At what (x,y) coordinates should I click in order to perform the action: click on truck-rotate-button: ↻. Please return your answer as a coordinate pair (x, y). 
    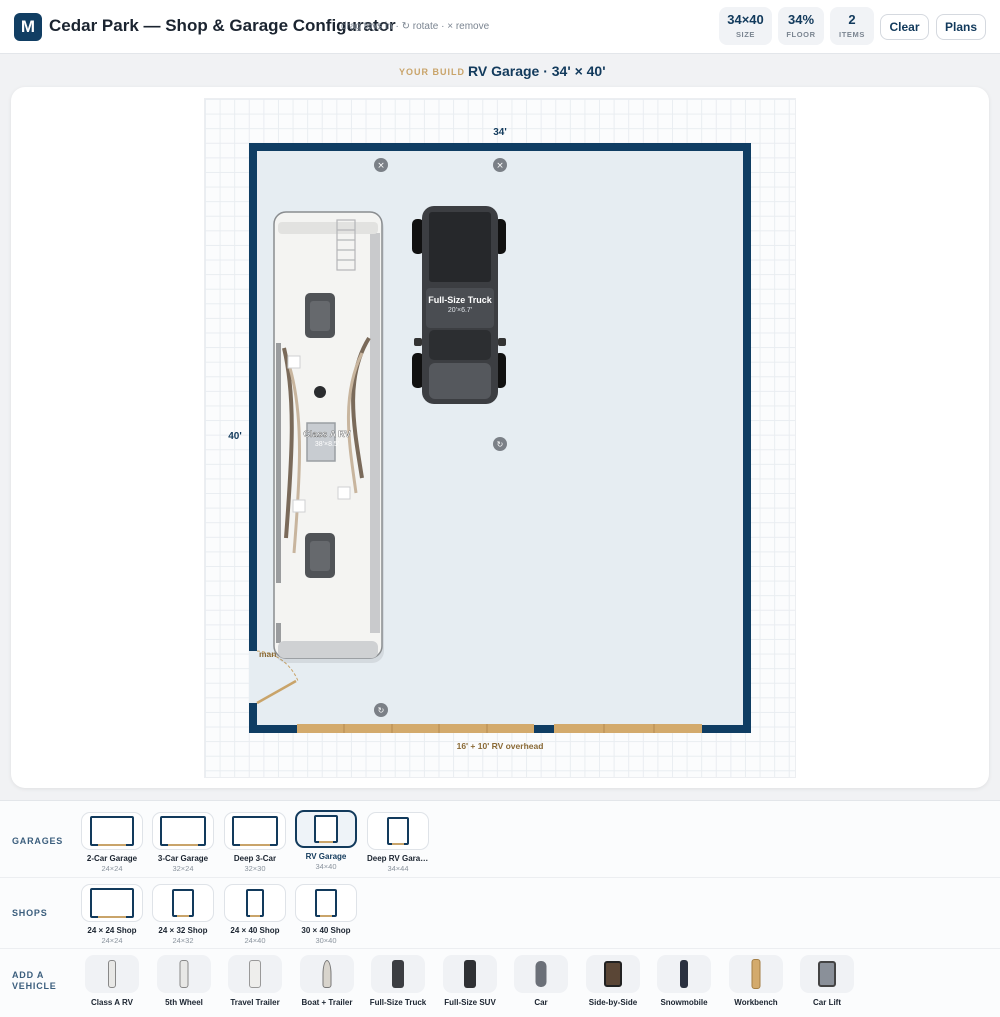
    Looking at the image, I should click on (500, 444).